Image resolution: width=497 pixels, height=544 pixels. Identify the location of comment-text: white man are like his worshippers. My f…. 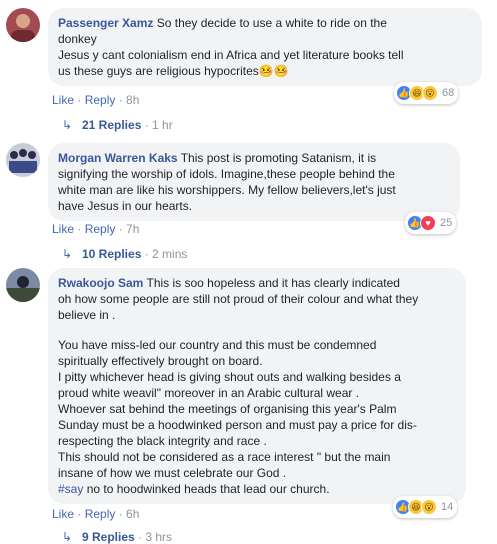
(227, 190).